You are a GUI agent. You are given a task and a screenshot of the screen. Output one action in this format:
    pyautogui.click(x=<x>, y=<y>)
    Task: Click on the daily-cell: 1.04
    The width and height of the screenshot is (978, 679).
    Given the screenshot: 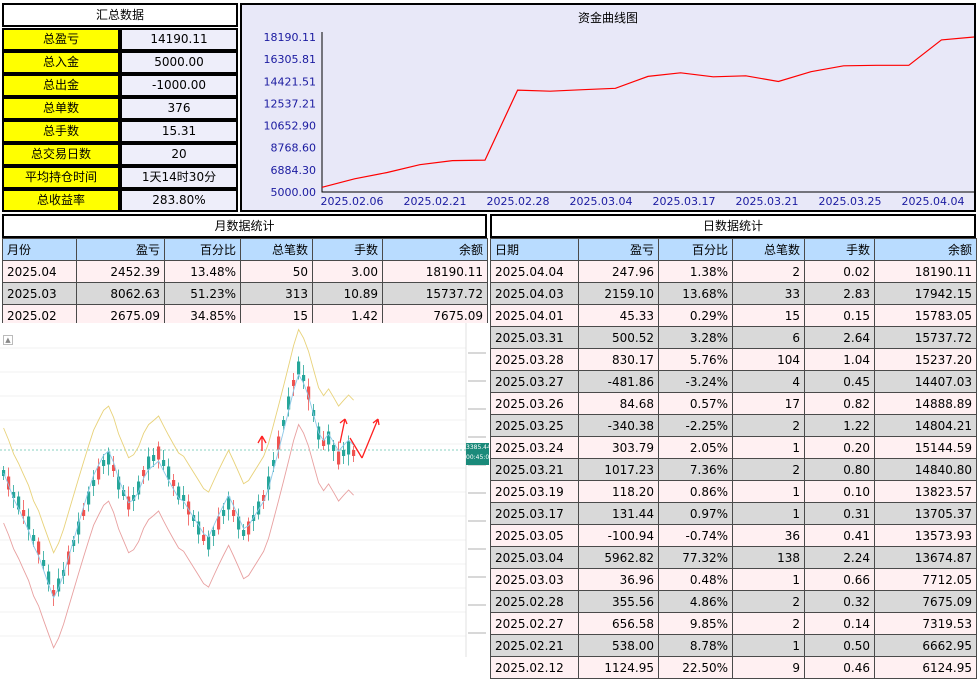 What is the action you would take?
    pyautogui.click(x=839, y=359)
    